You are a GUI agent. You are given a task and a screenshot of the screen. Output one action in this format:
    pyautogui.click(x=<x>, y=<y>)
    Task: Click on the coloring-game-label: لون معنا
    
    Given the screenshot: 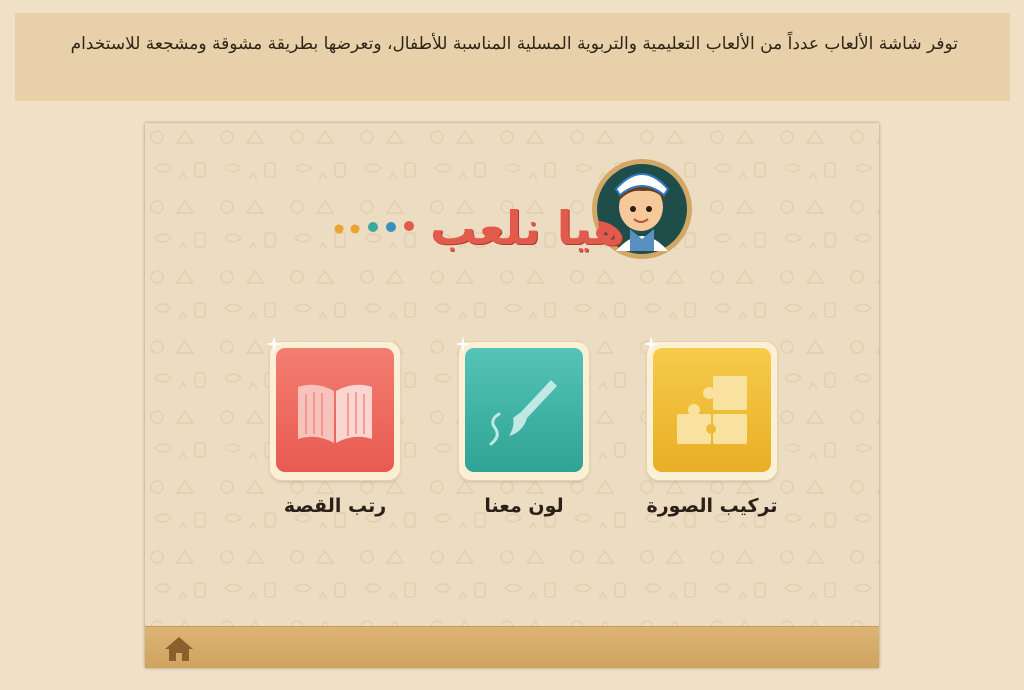 What is the action you would take?
    pyautogui.click(x=524, y=506)
    